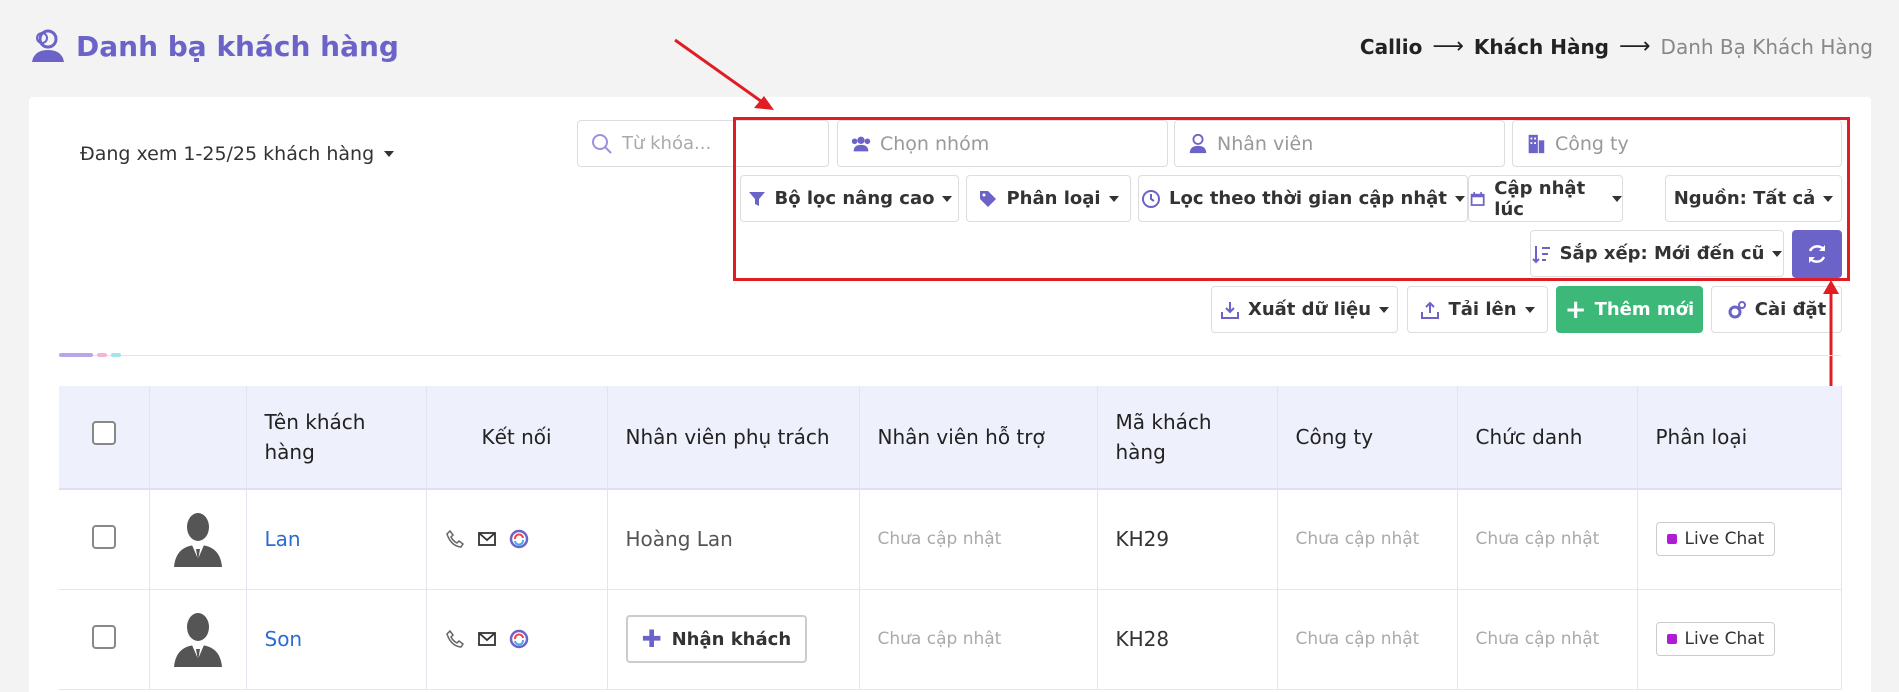  What do you see at coordinates (1575, 309) in the screenshot?
I see `plus-icon: +` at bounding box center [1575, 309].